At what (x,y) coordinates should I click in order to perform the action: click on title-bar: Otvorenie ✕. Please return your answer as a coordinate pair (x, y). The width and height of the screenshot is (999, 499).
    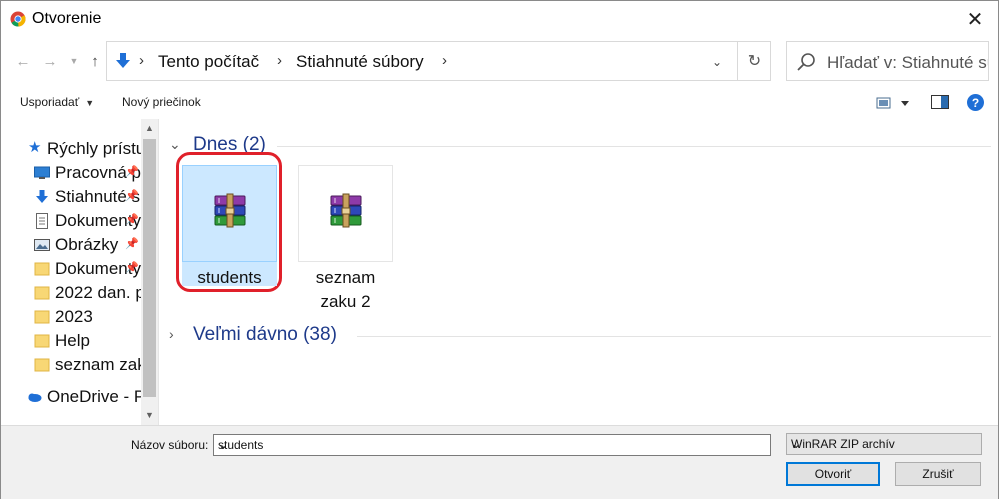
    Looking at the image, I should click on (499, 19).